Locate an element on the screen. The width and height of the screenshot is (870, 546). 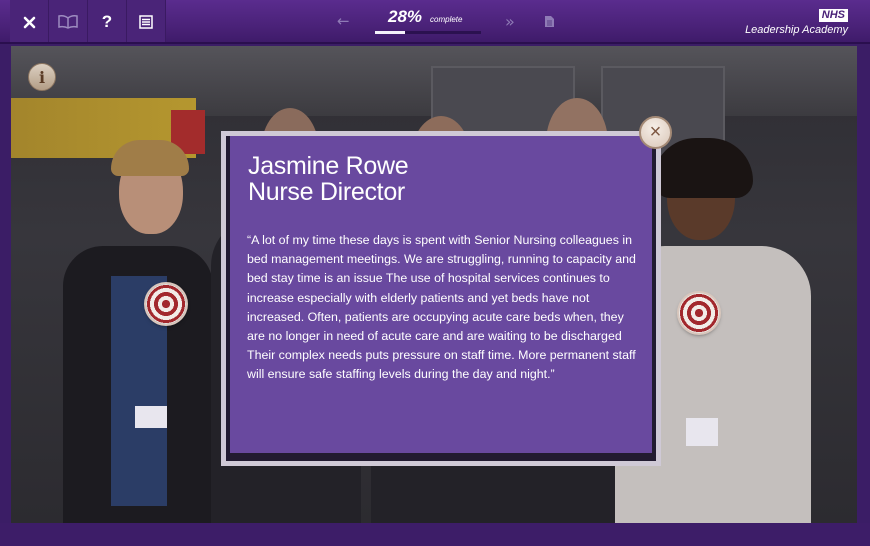
person-left-hair is located at coordinates (150, 158).